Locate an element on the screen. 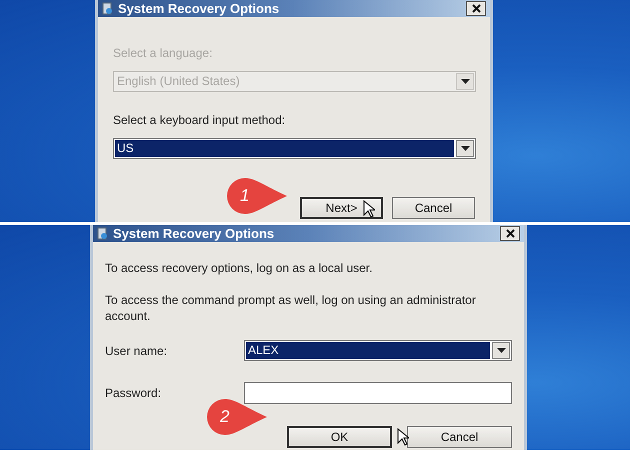  field-label: Password: is located at coordinates (133, 393).